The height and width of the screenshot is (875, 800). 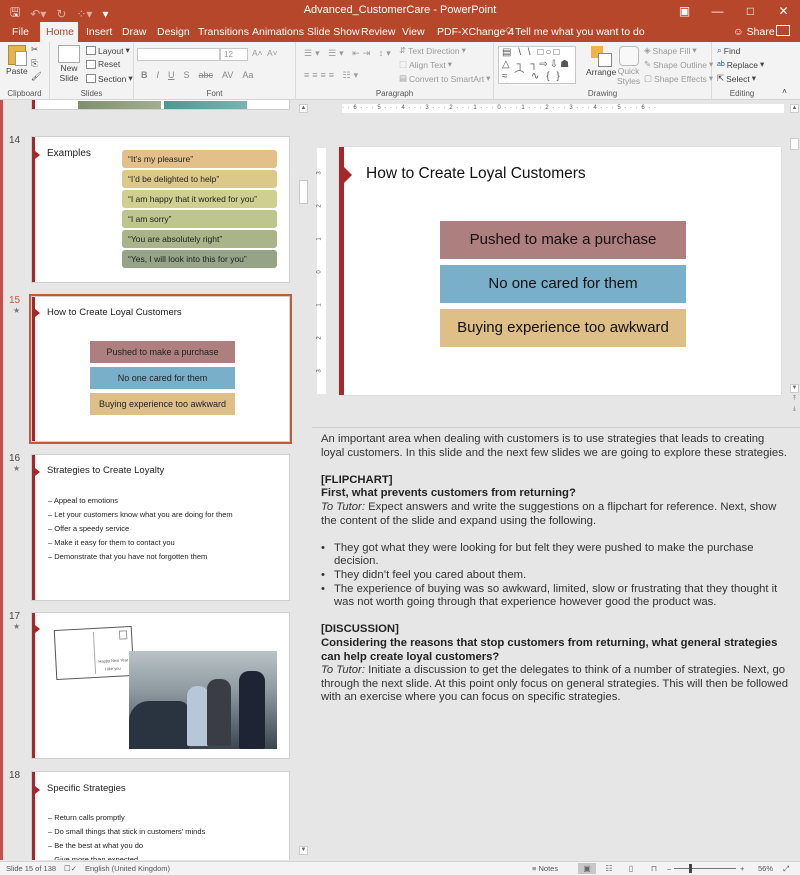 I want to click on tell-me-text: Tell me what you want to do, so click(x=580, y=32).